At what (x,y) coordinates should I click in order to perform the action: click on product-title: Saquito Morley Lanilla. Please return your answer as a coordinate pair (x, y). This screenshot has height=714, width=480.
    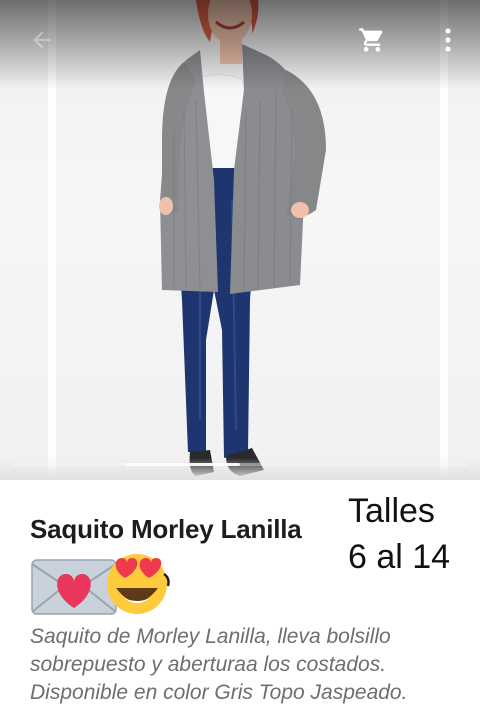
    Looking at the image, I should click on (166, 529).